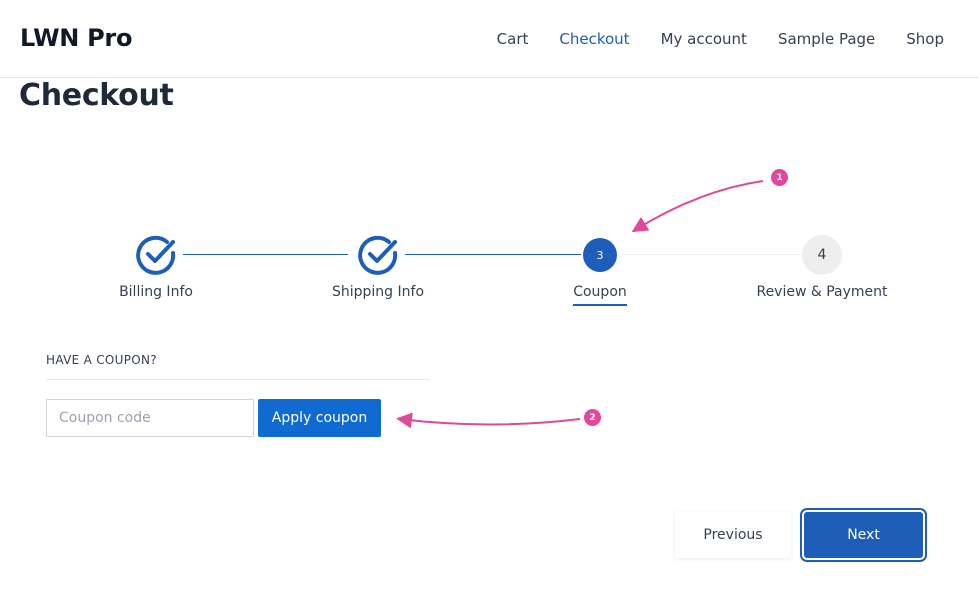  I want to click on apply-coupon-button: Apply coupon, so click(319, 418).